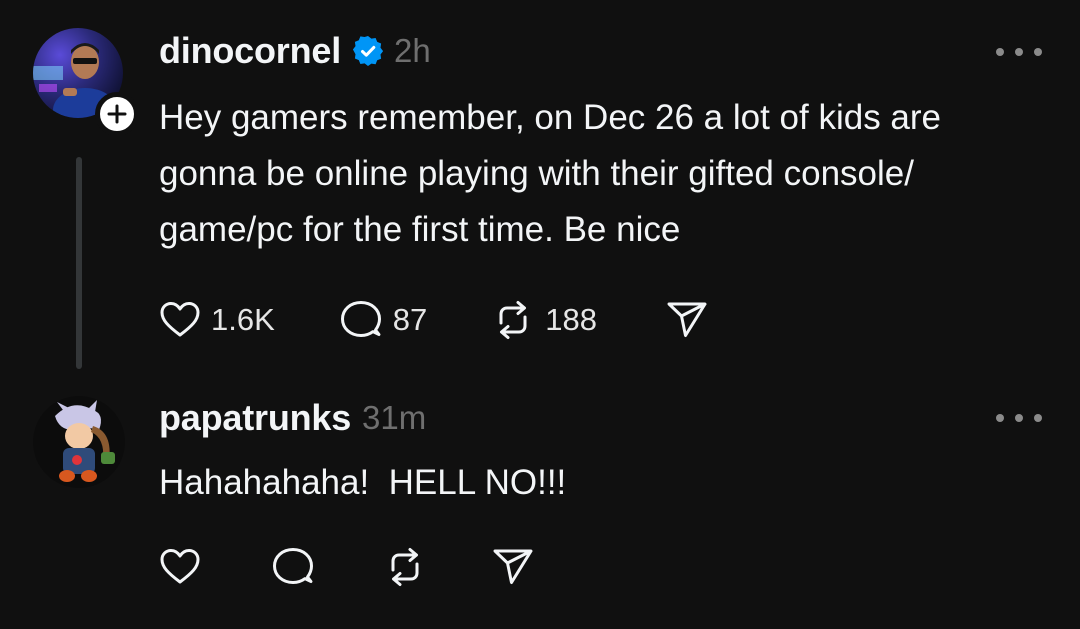  What do you see at coordinates (412, 50) in the screenshot?
I see `post-timestamp: 2h` at bounding box center [412, 50].